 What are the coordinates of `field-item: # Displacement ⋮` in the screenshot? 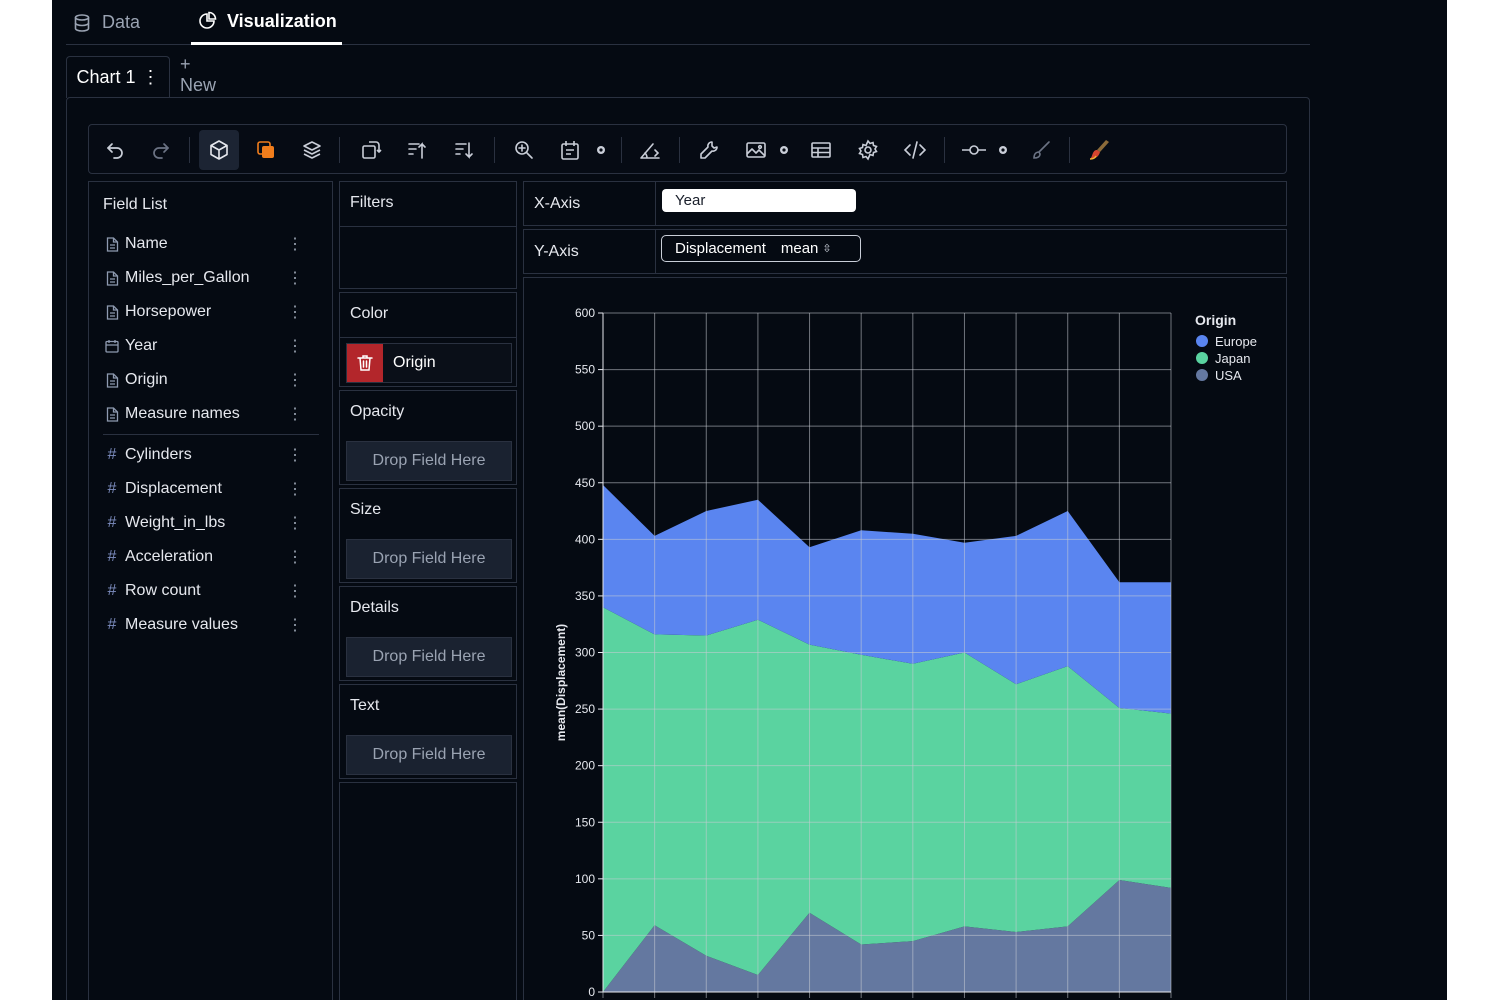 It's located at (203, 489).